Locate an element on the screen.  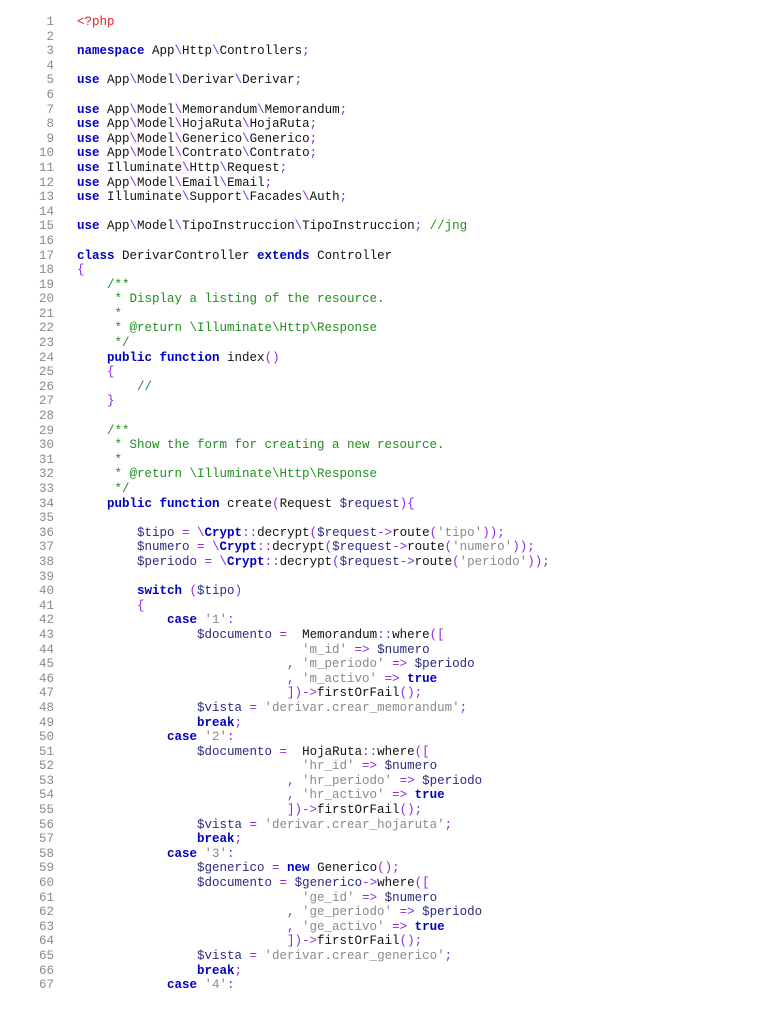
code-line: 3 namespace App\Http\Controllers; is located at coordinates (384, 51).